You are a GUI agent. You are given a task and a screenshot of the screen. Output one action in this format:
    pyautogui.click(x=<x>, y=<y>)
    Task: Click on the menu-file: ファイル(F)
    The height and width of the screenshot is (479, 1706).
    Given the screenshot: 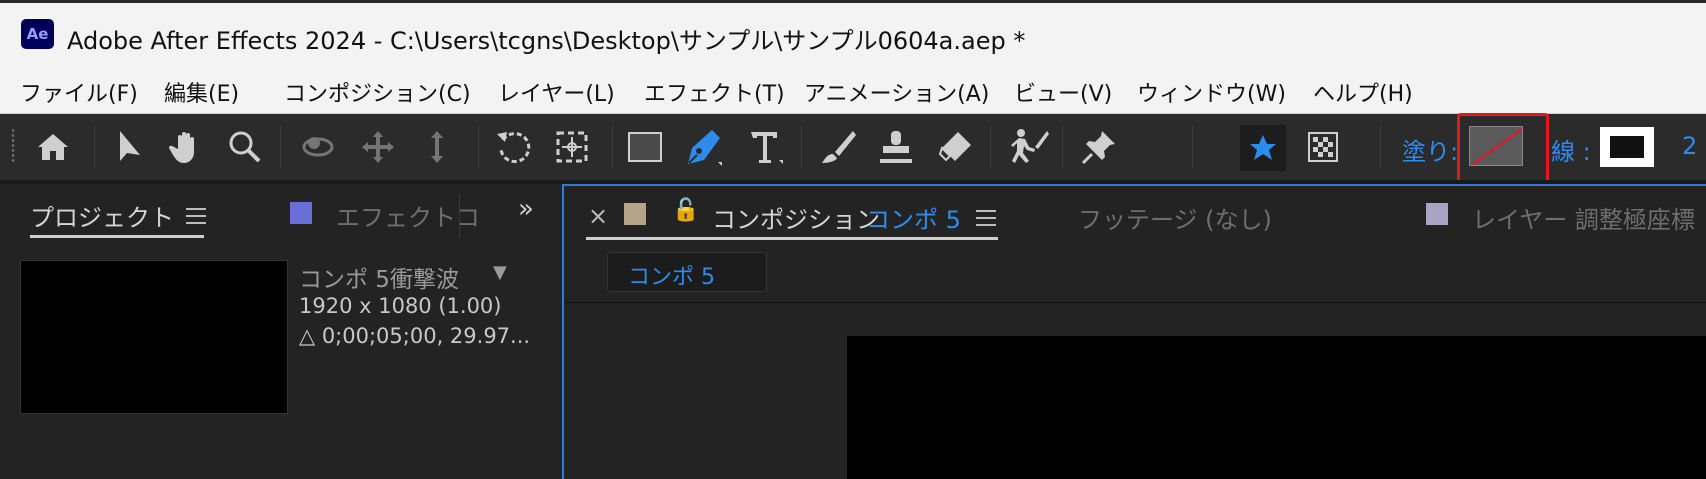 What is the action you would take?
    pyautogui.click(x=79, y=92)
    